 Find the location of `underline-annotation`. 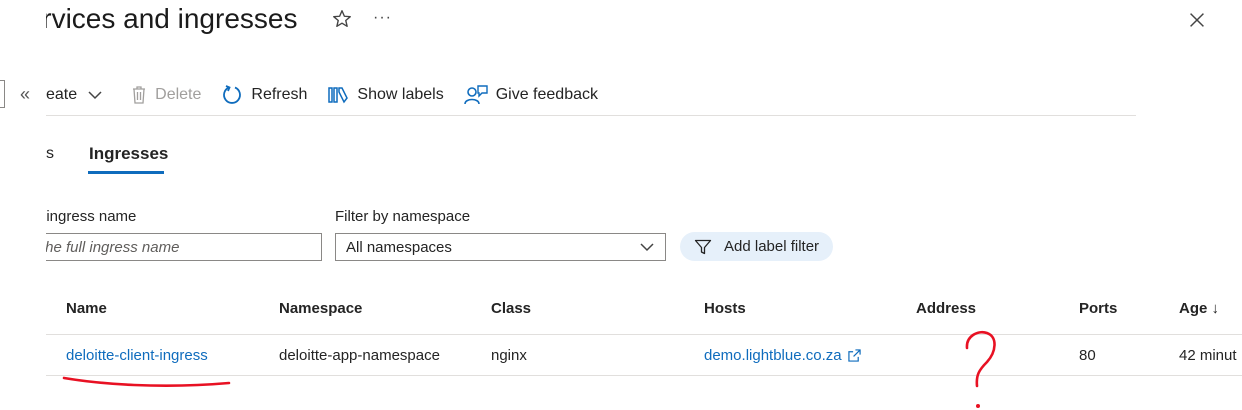

underline-annotation is located at coordinates (146, 382).